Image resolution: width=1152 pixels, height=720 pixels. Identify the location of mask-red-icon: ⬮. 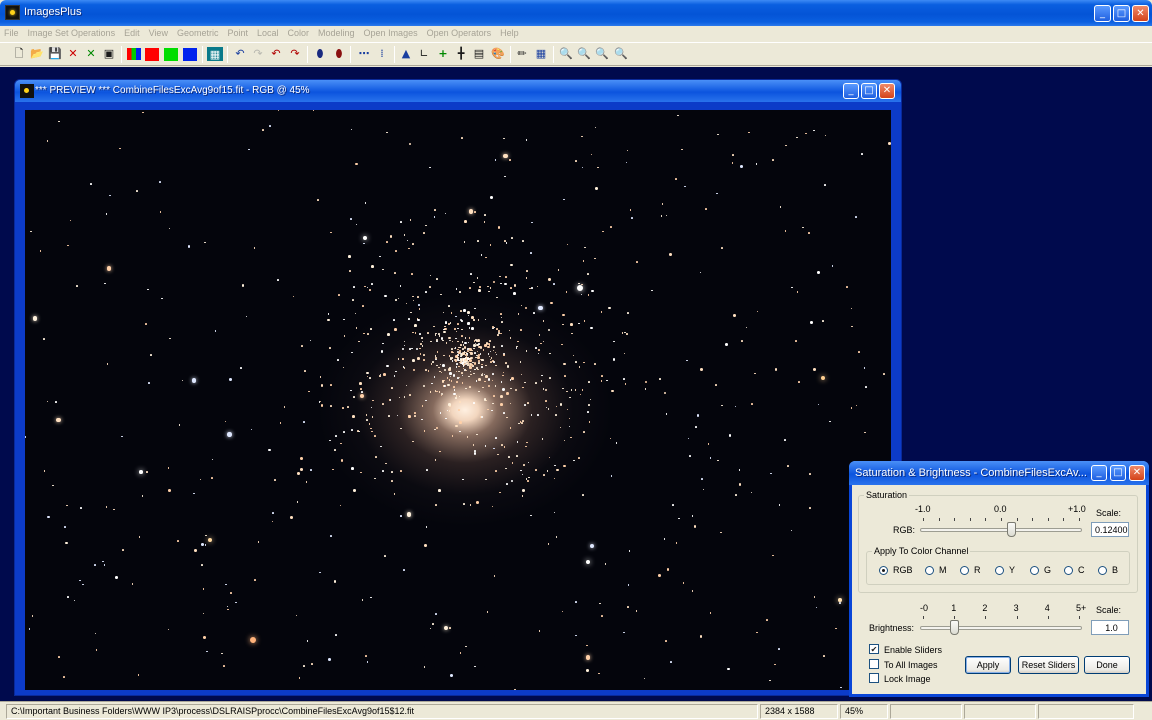
(339, 54).